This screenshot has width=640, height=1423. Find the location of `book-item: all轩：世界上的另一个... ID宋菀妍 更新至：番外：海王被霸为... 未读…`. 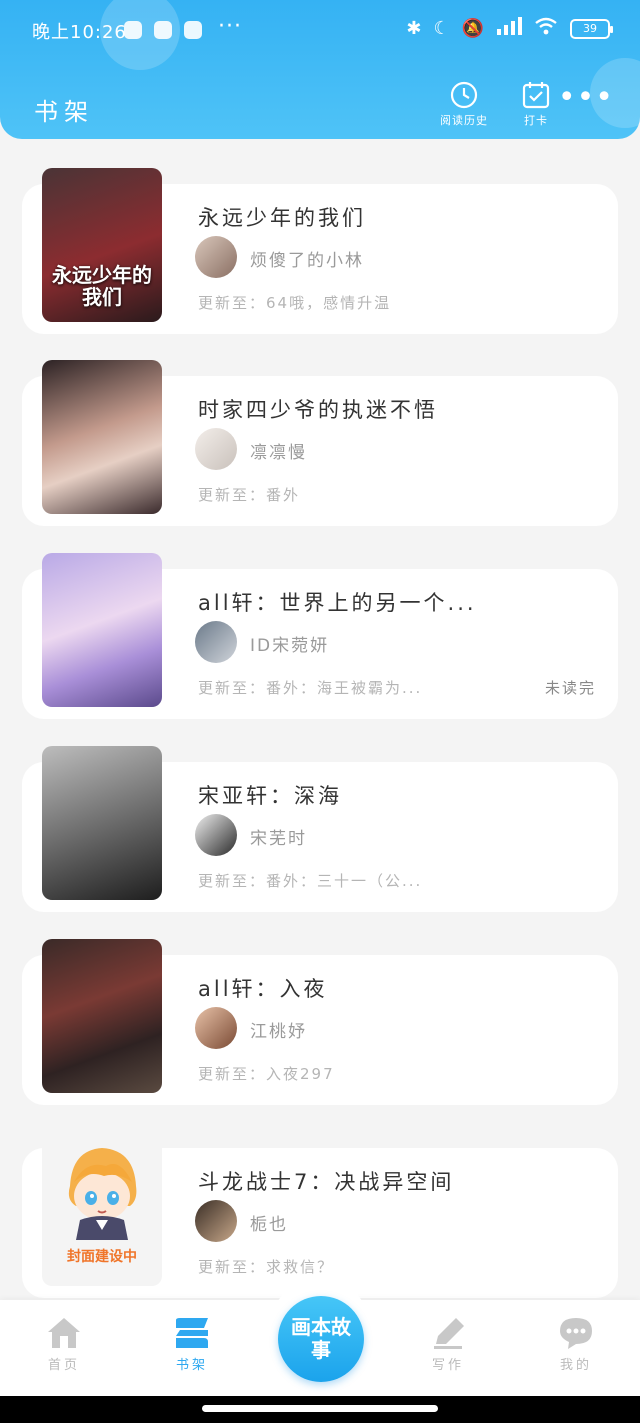

book-item: all轩：世界上的另一个... ID宋菀妍 更新至：番外：海王被霸为... 未读… is located at coordinates (320, 636).